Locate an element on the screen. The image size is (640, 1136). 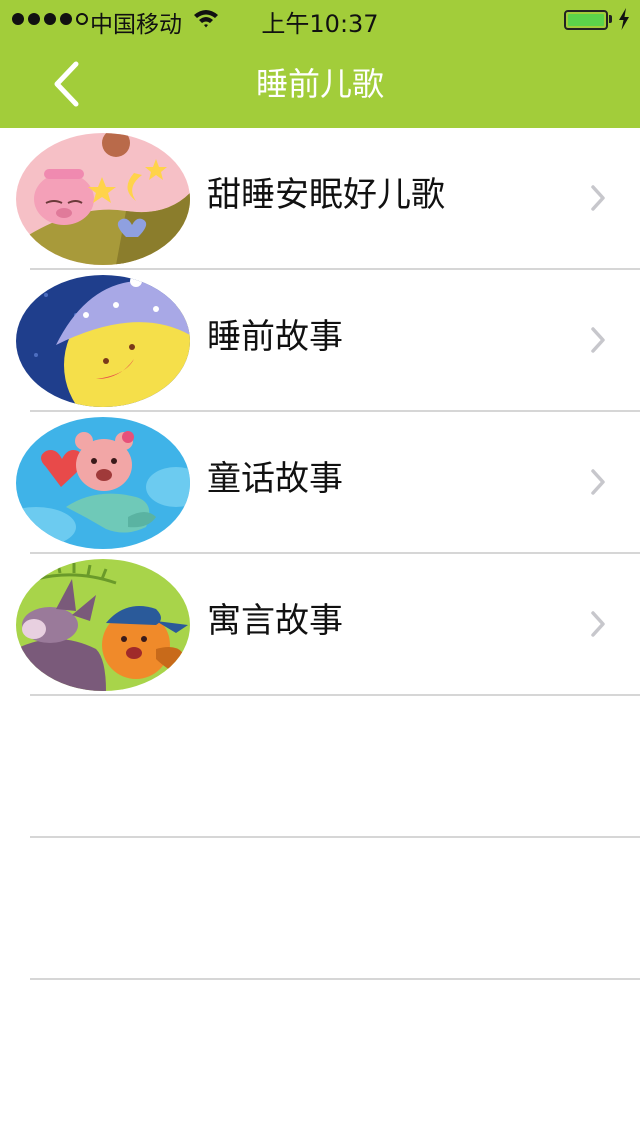
battery-tip is located at coordinates (610, 19).